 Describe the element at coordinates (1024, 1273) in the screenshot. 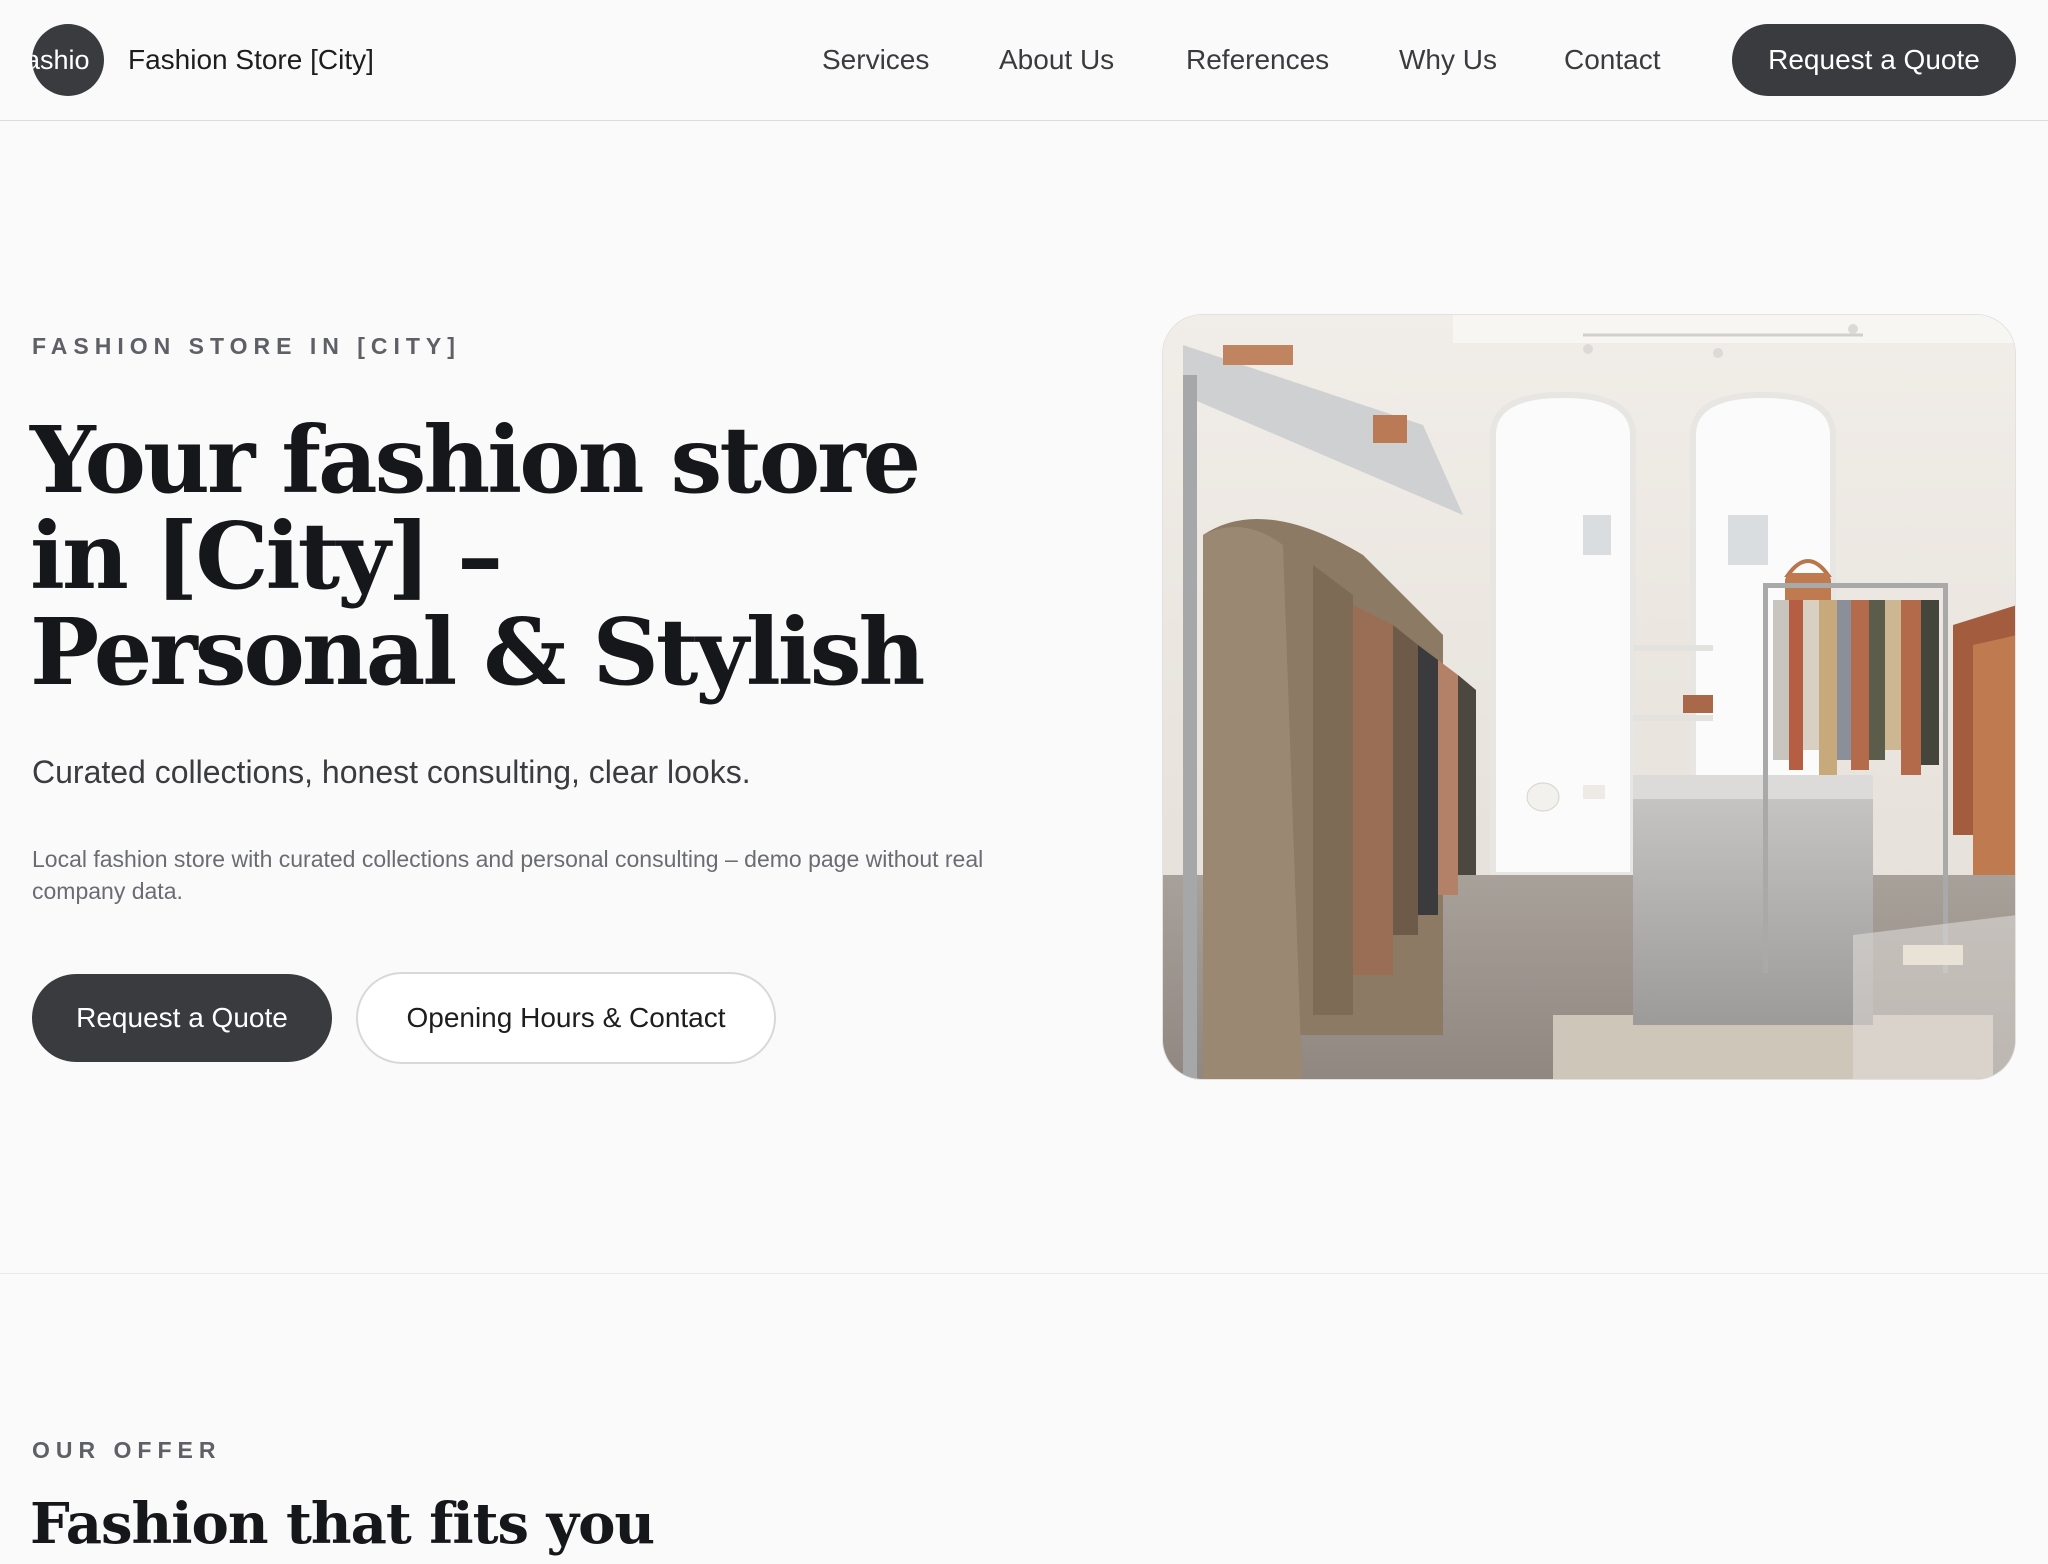

I see `section-divider` at that location.